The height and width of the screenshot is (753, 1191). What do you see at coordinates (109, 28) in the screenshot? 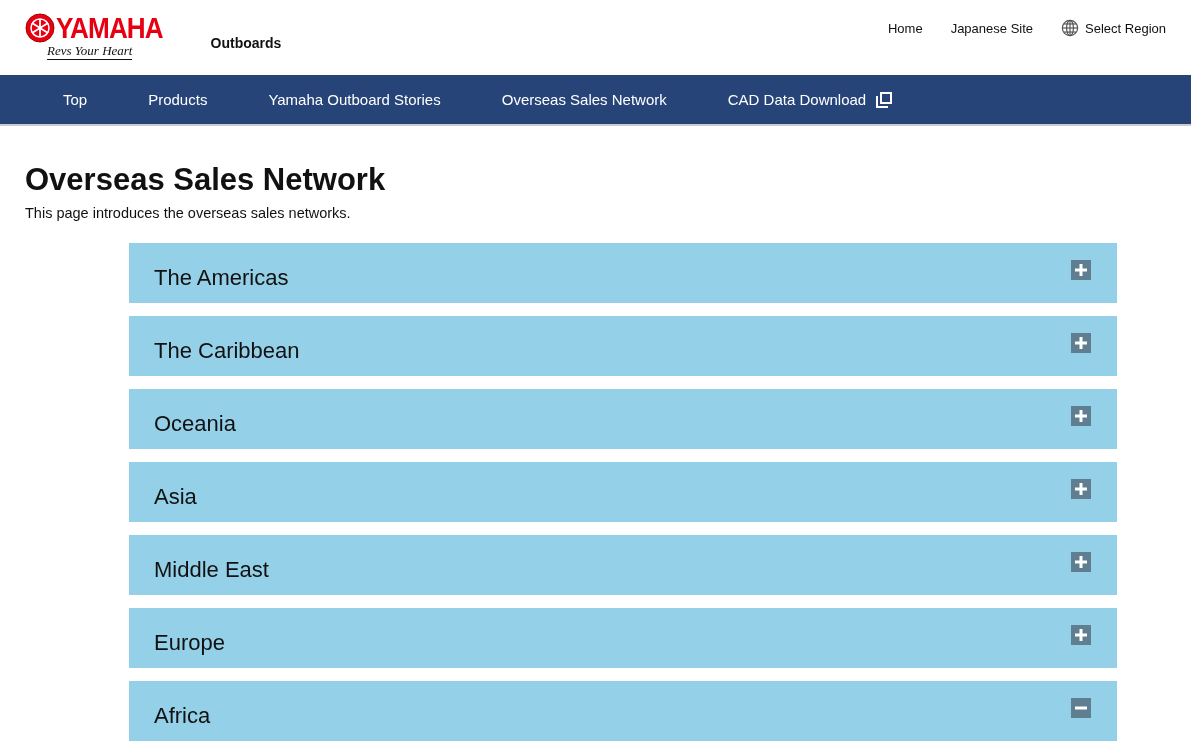
I see `brand-logo-text: YAMAHA` at bounding box center [109, 28].